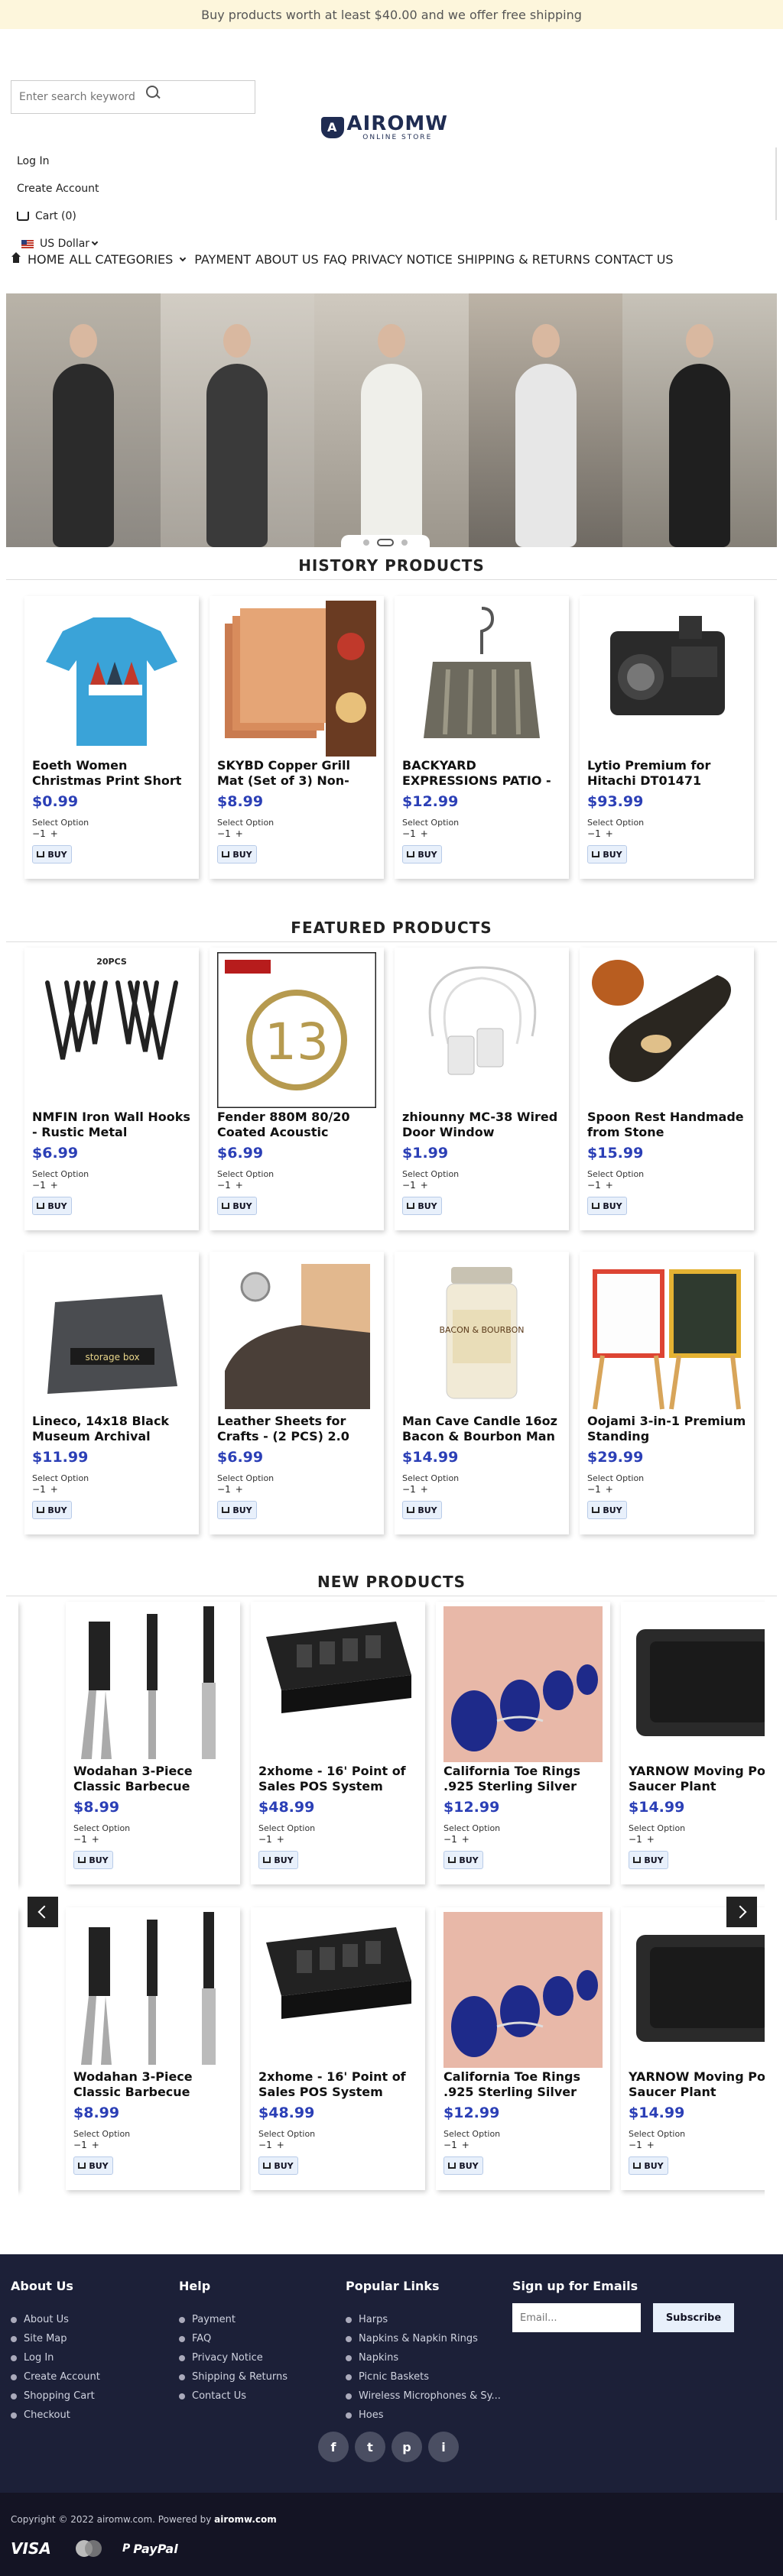  Describe the element at coordinates (296, 1125) in the screenshot. I see `product-name: Fender 880M 80/20 Coated Acoustic` at that location.